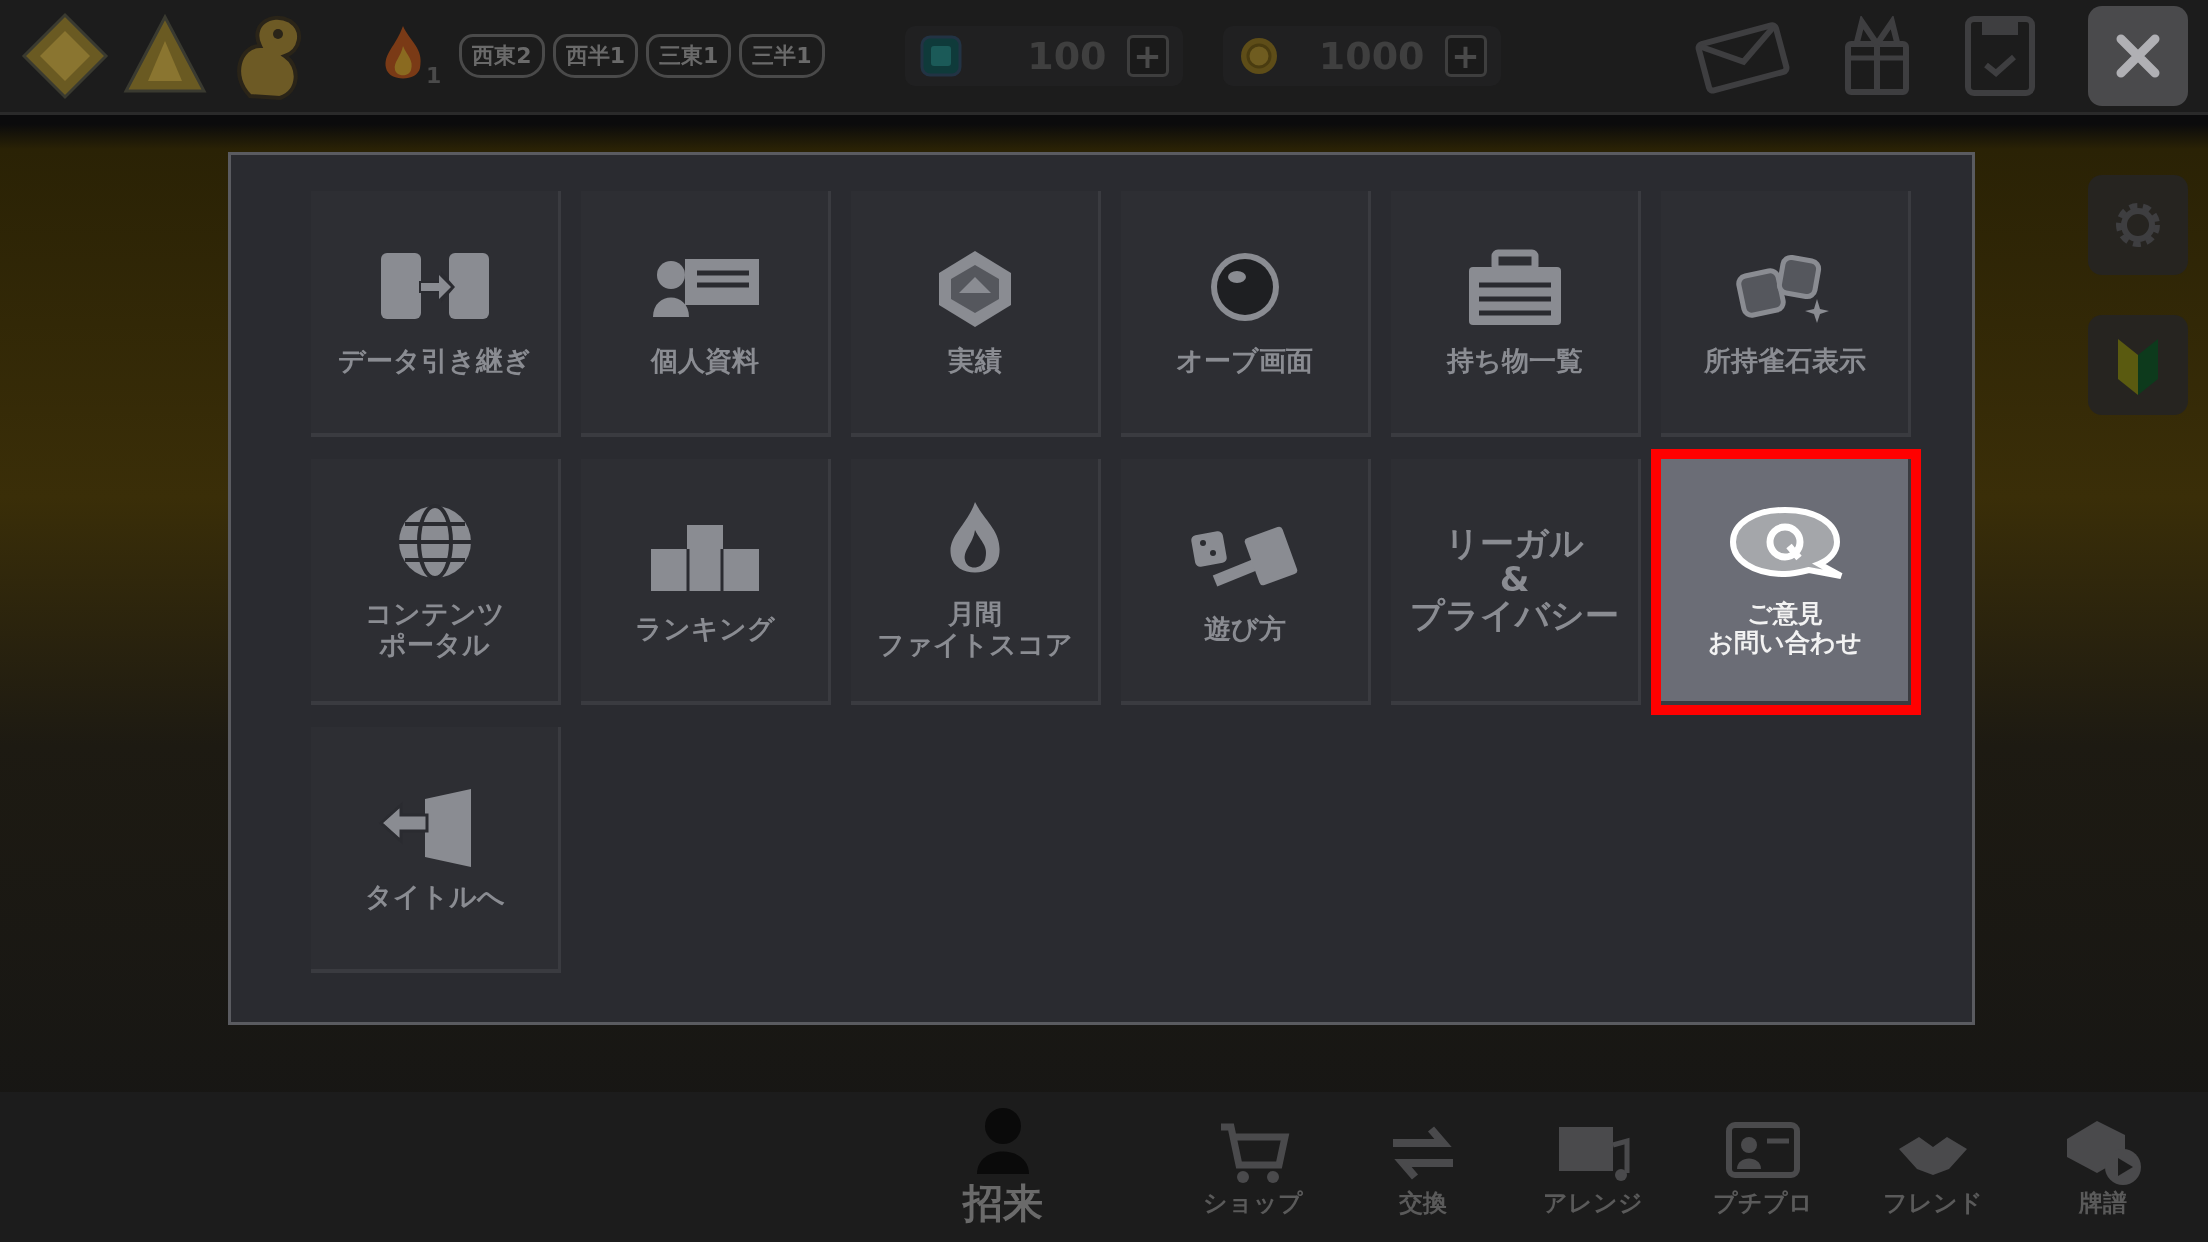 This screenshot has width=2208, height=1242. I want to click on menu-tile: オーブ画面, so click(1246, 314).